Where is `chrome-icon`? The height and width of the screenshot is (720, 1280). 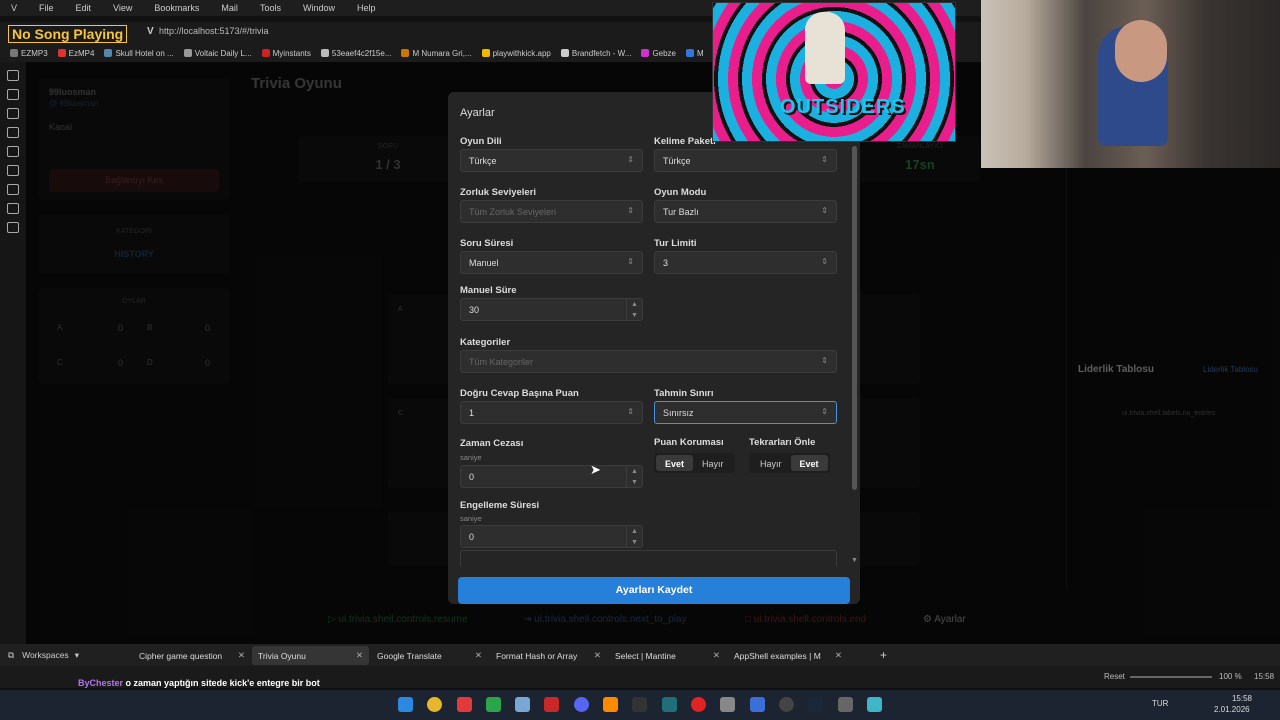 chrome-icon is located at coordinates (434, 704).